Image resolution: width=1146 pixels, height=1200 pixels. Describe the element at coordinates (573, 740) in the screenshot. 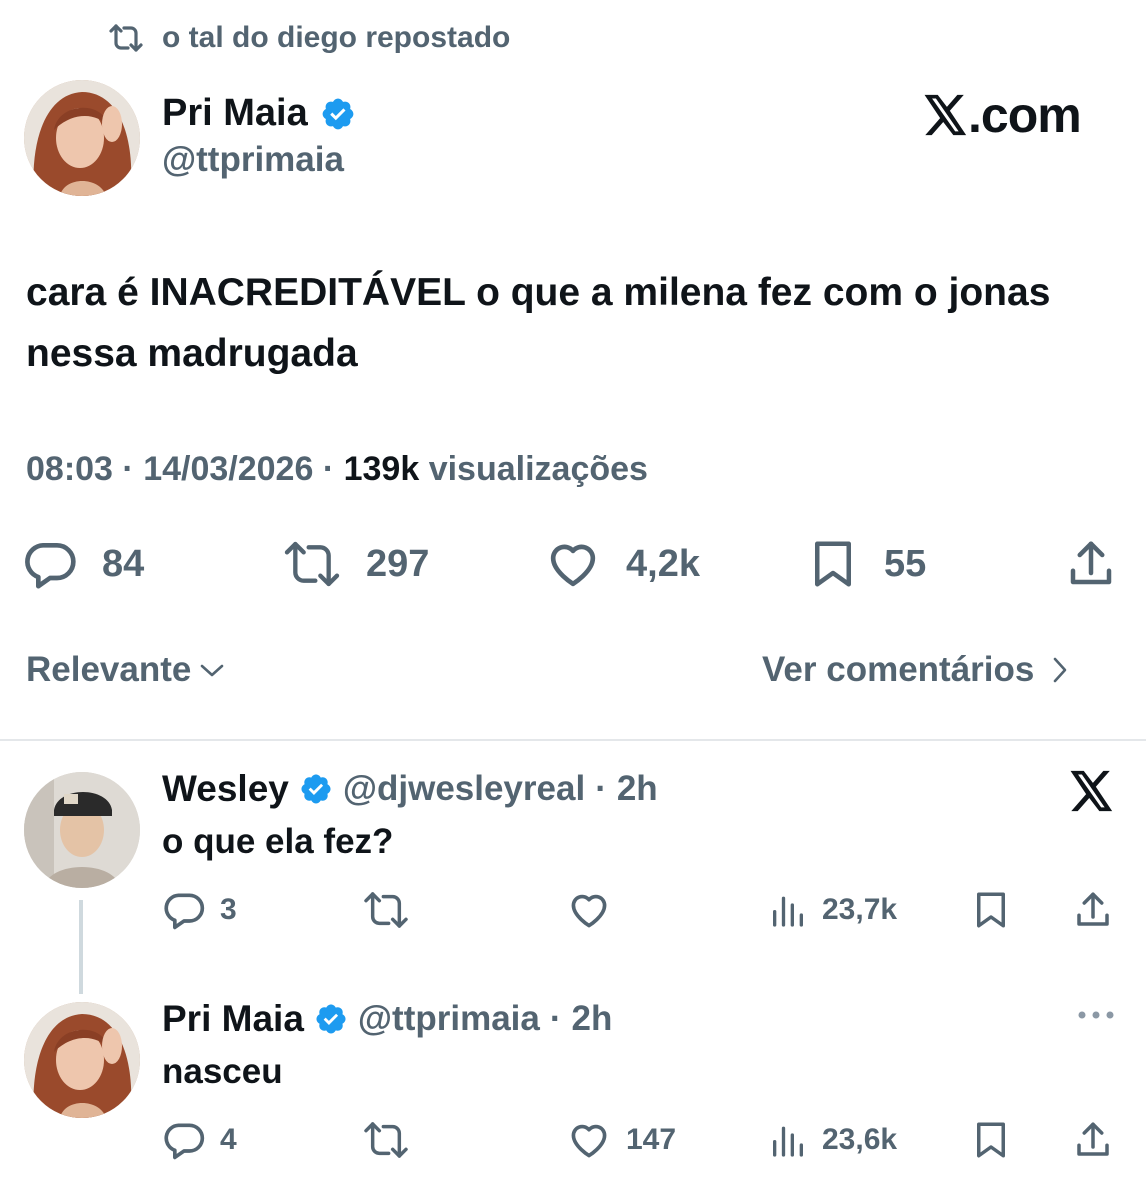

I see `divider` at that location.